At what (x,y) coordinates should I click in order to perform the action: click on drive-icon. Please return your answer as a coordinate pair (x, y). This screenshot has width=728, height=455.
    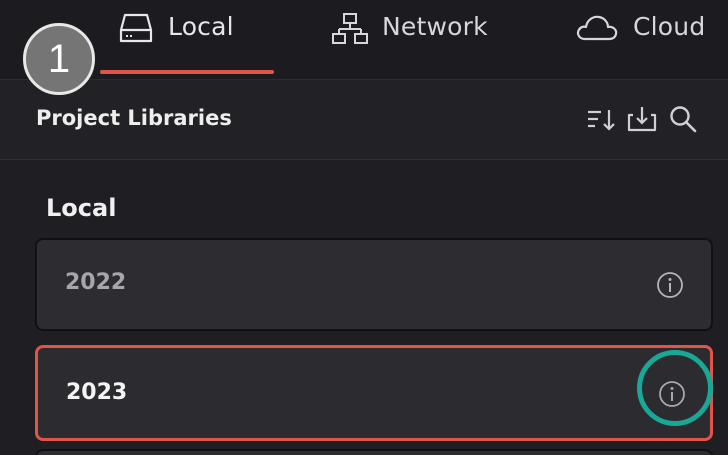
    Looking at the image, I should click on (136, 31).